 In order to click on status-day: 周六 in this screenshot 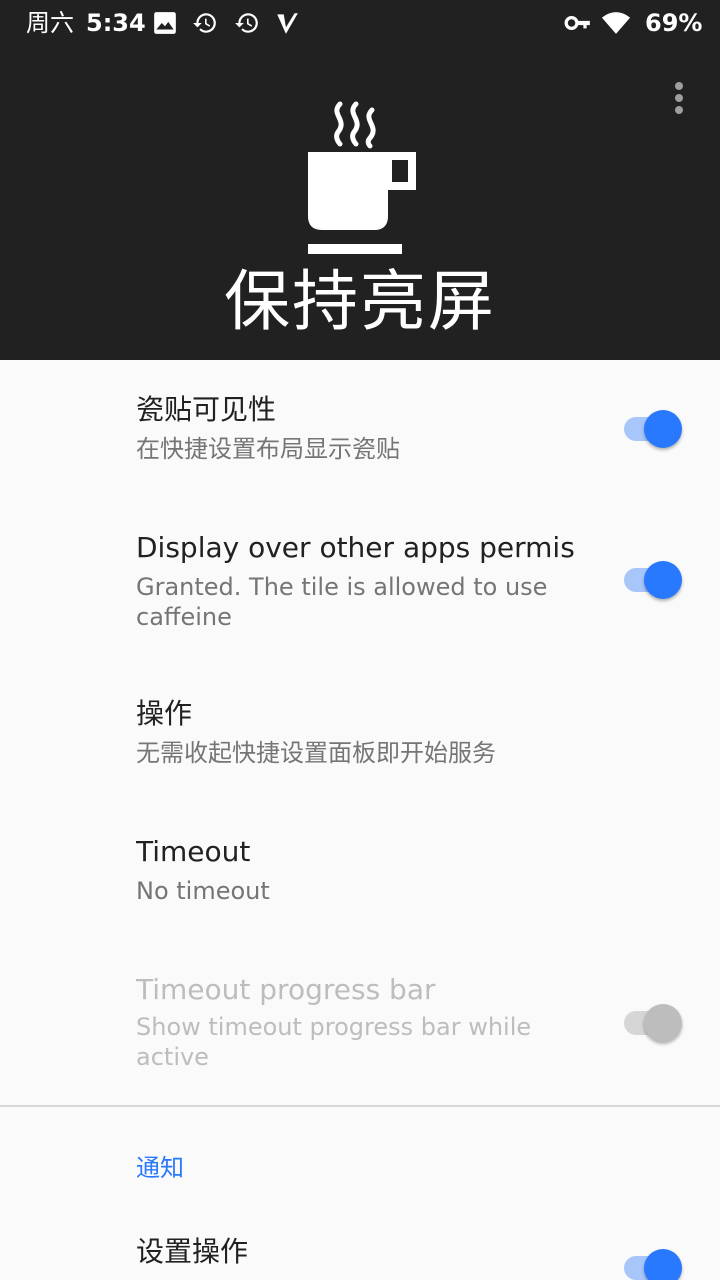, I will do `click(50, 23)`.